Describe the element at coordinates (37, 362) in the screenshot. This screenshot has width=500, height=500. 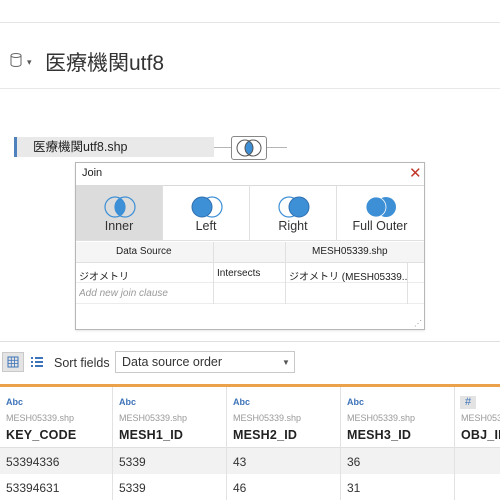
I see `list-view-icon` at that location.